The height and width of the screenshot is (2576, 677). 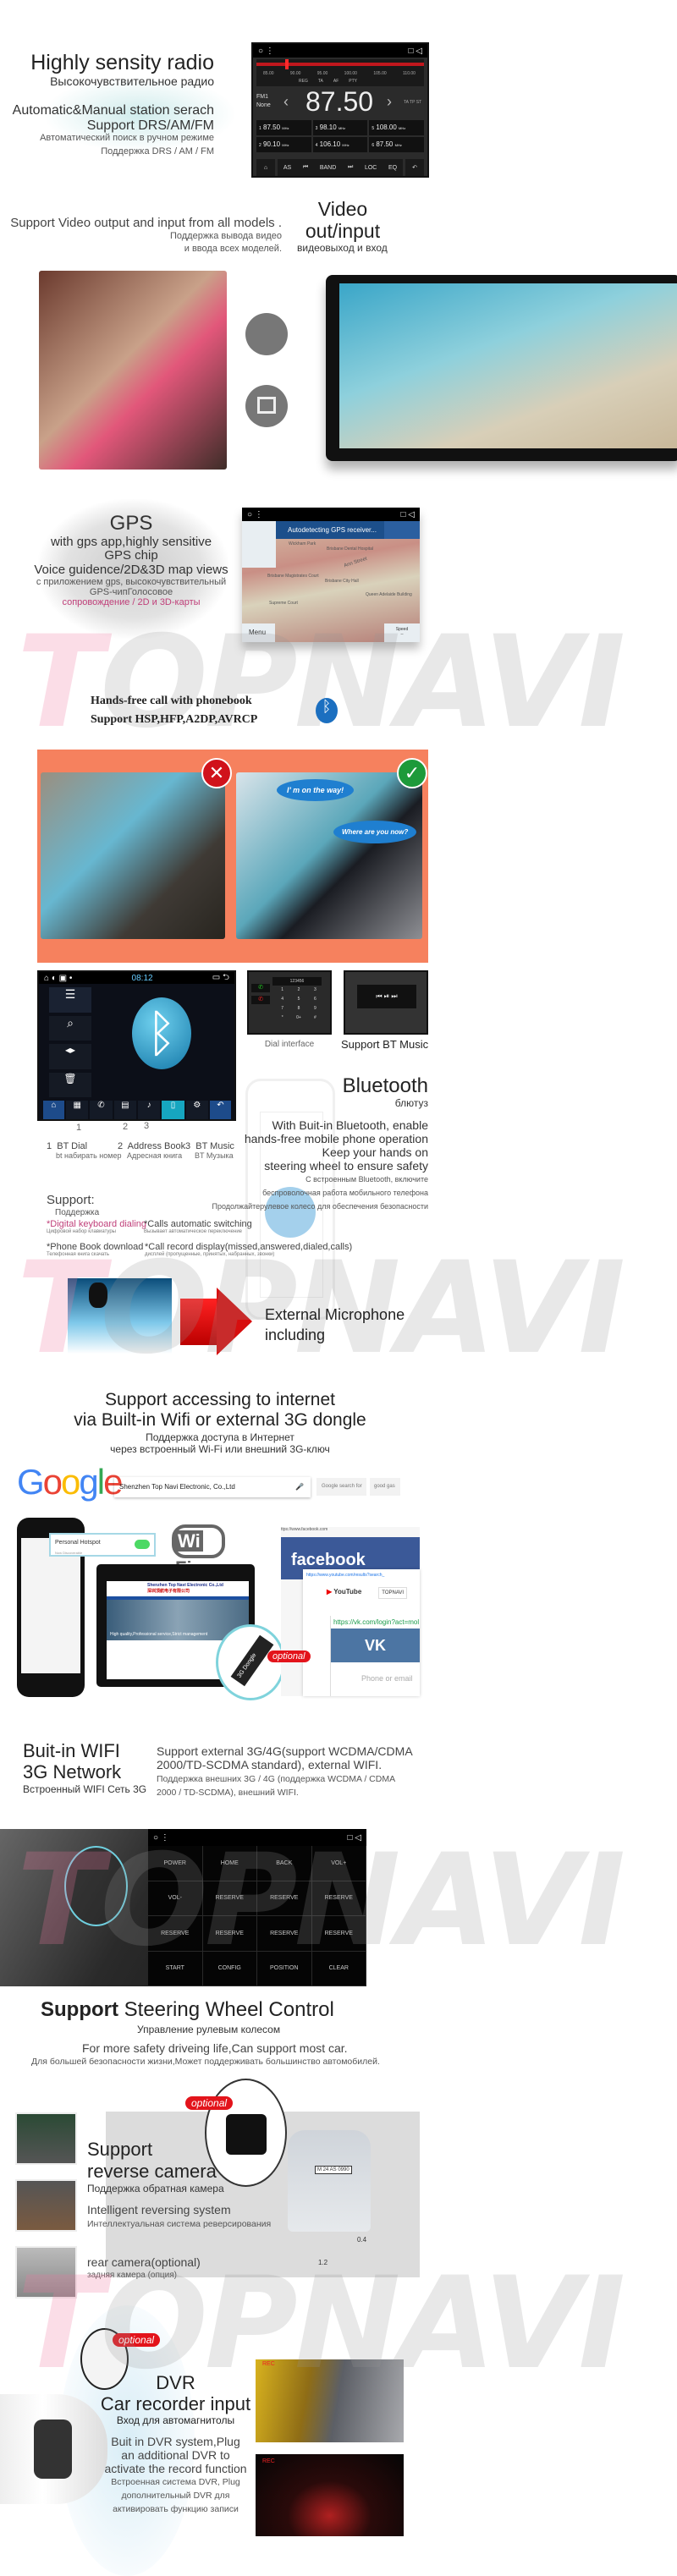 What do you see at coordinates (284, 1864) in the screenshot?
I see `swc-key: BACK` at bounding box center [284, 1864].